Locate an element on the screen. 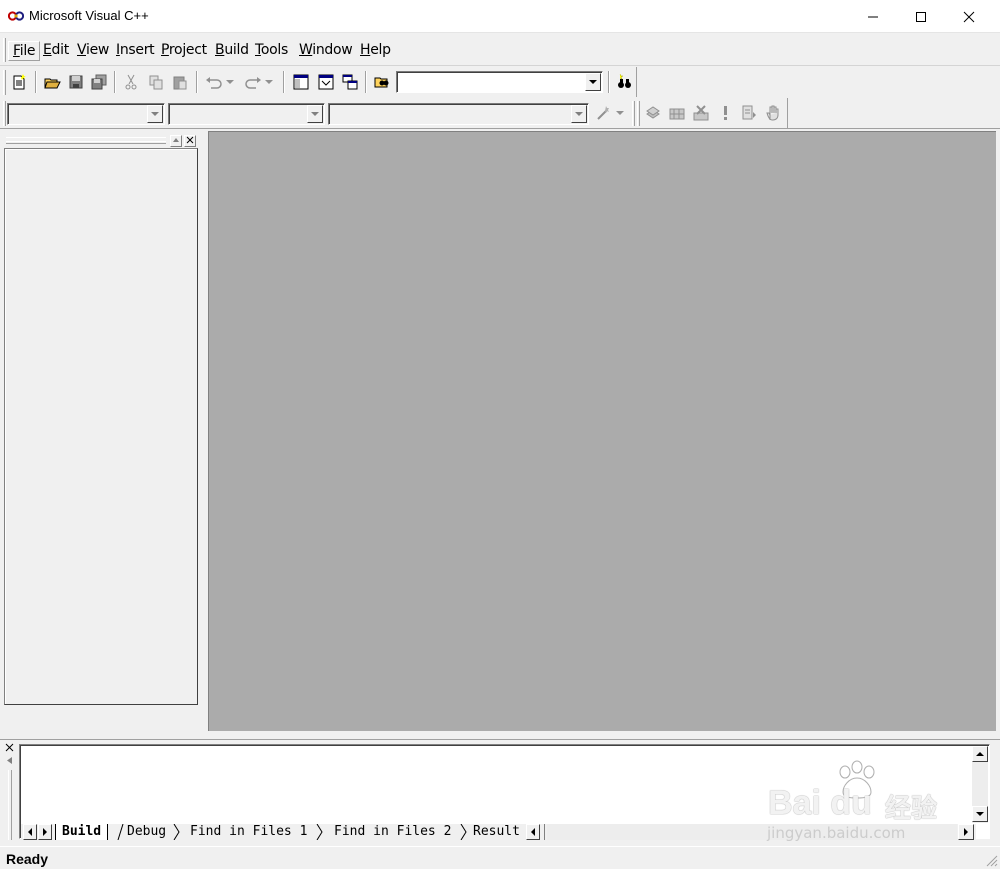 This screenshot has width=1000, height=869. cut-button is located at coordinates (131, 82).